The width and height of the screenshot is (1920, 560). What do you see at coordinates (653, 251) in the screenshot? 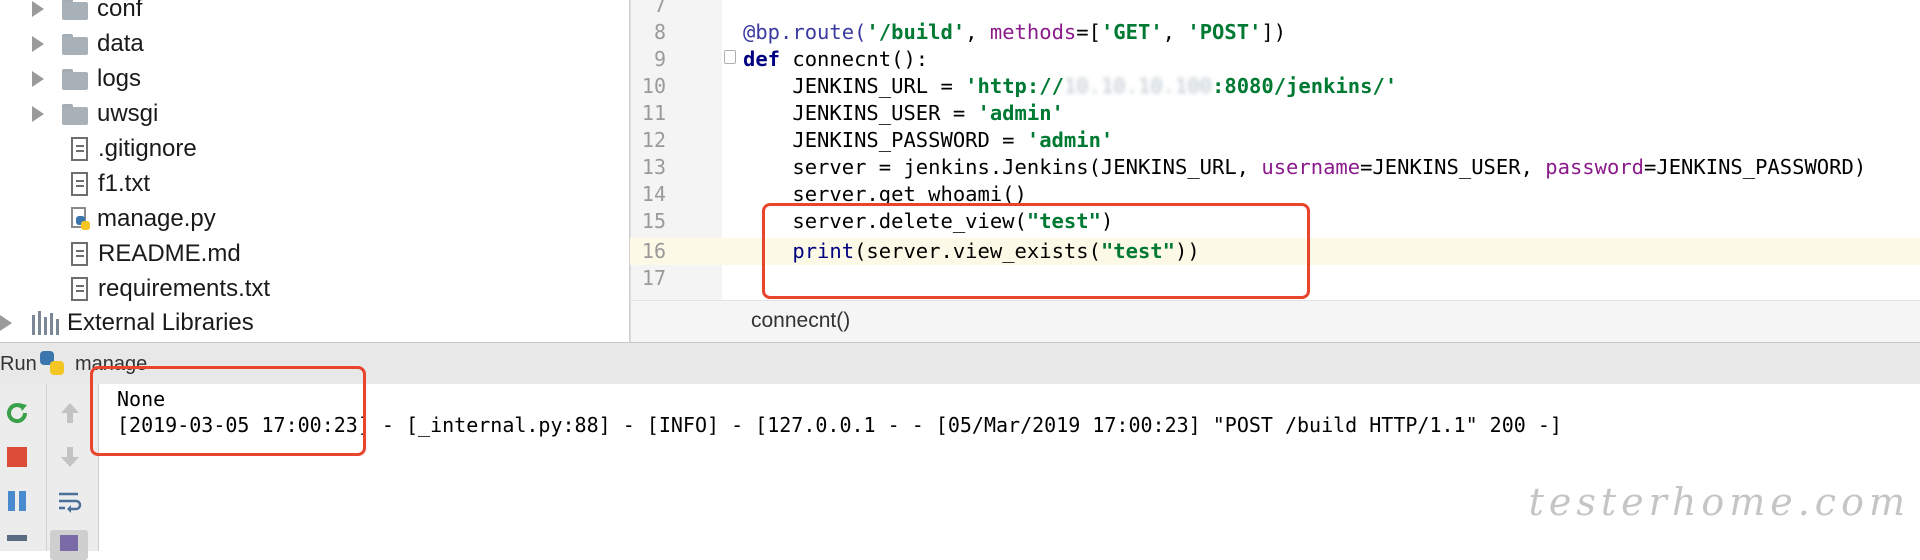
I see `line-number: 16` at bounding box center [653, 251].